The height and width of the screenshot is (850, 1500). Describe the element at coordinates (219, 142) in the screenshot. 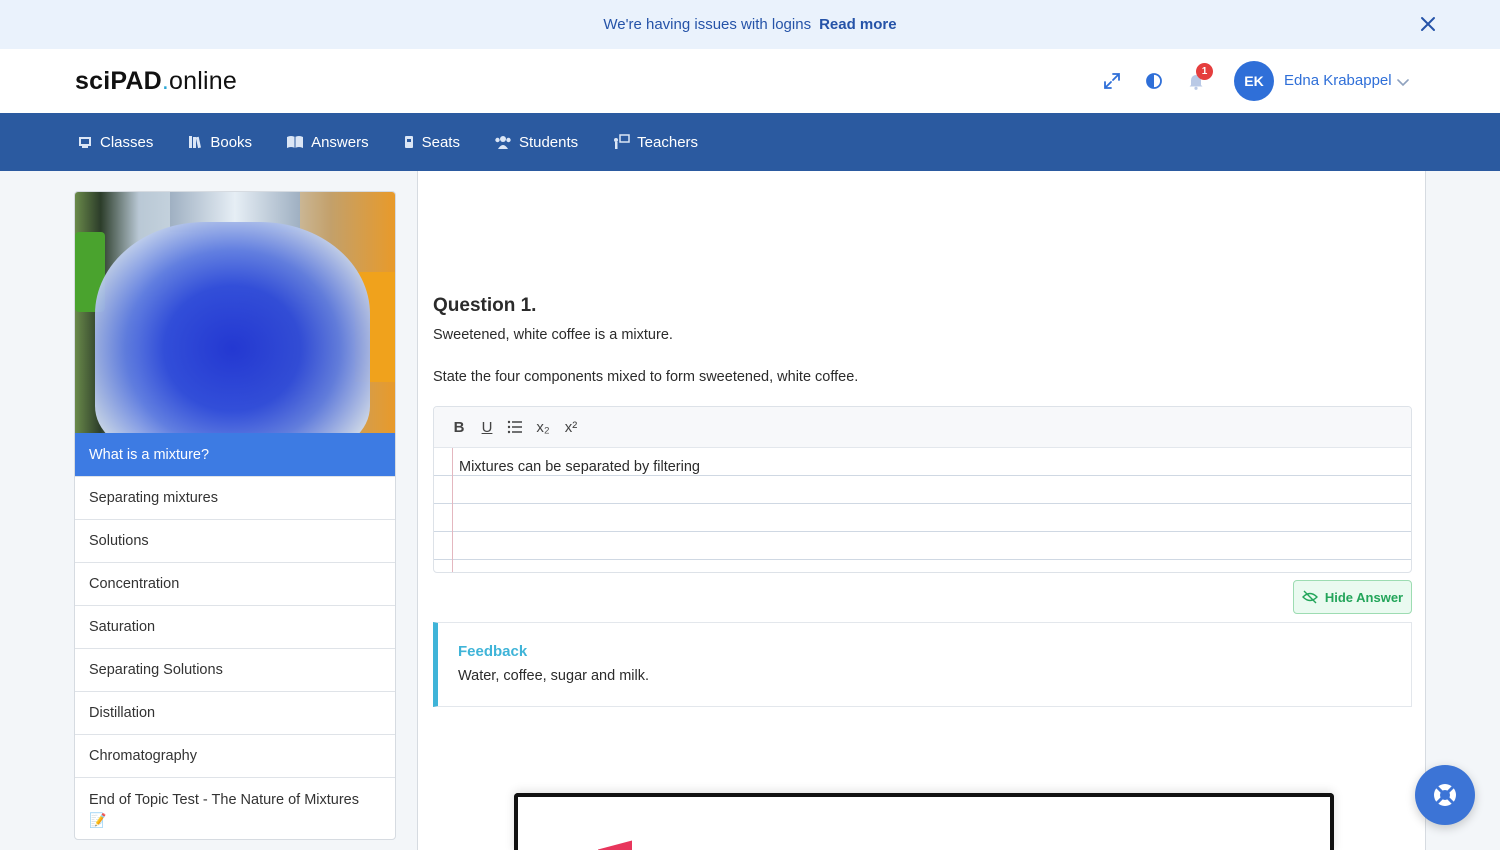

I see `nav-books: Books` at that location.